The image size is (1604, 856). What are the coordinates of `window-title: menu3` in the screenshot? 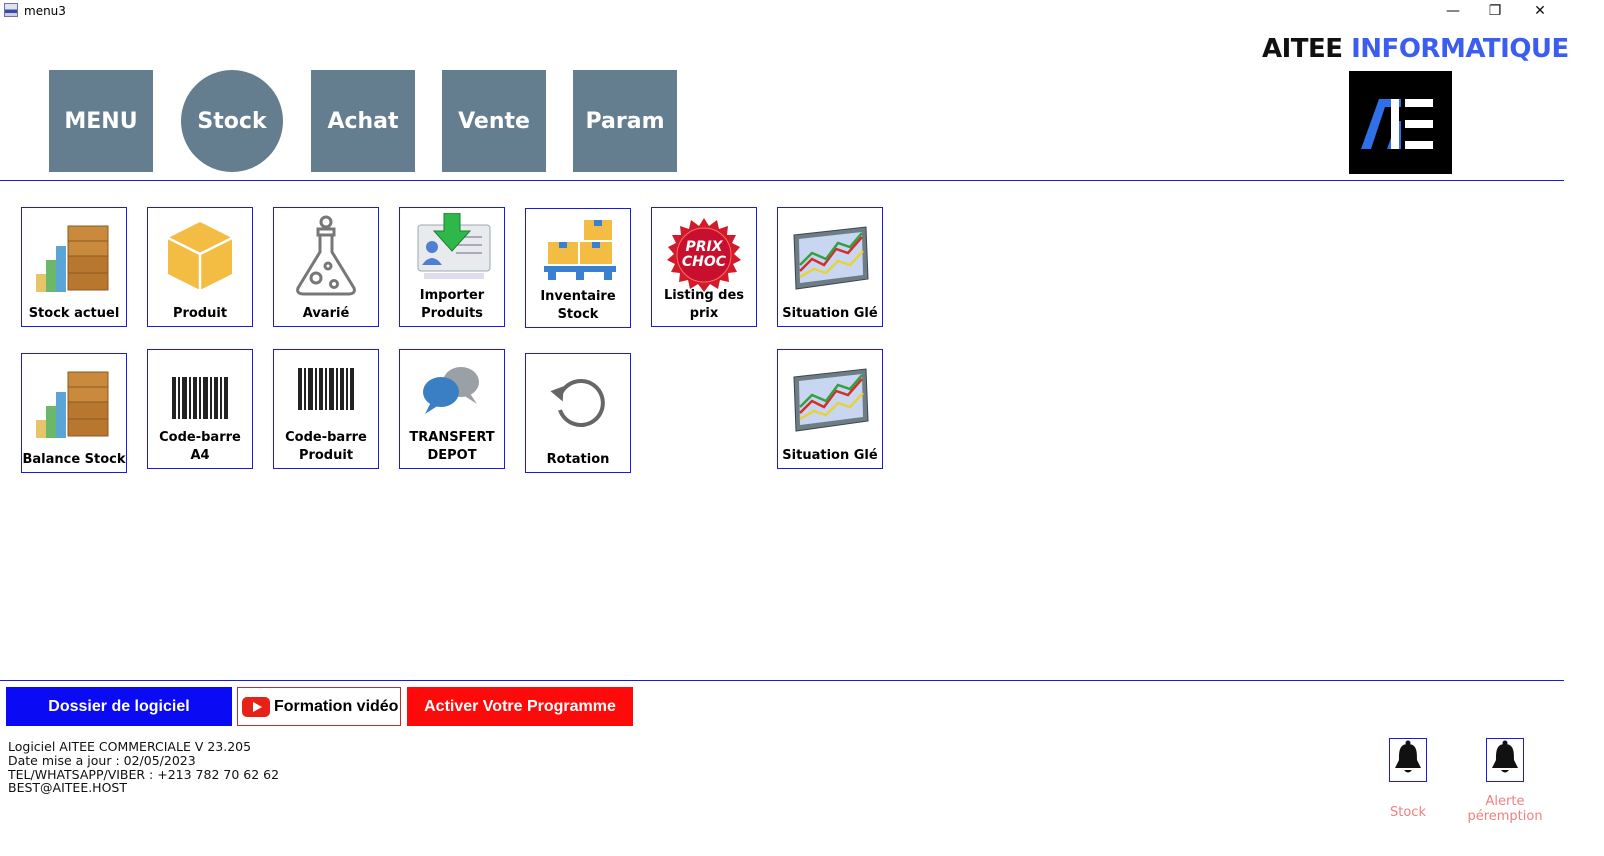 It's located at (45, 11).